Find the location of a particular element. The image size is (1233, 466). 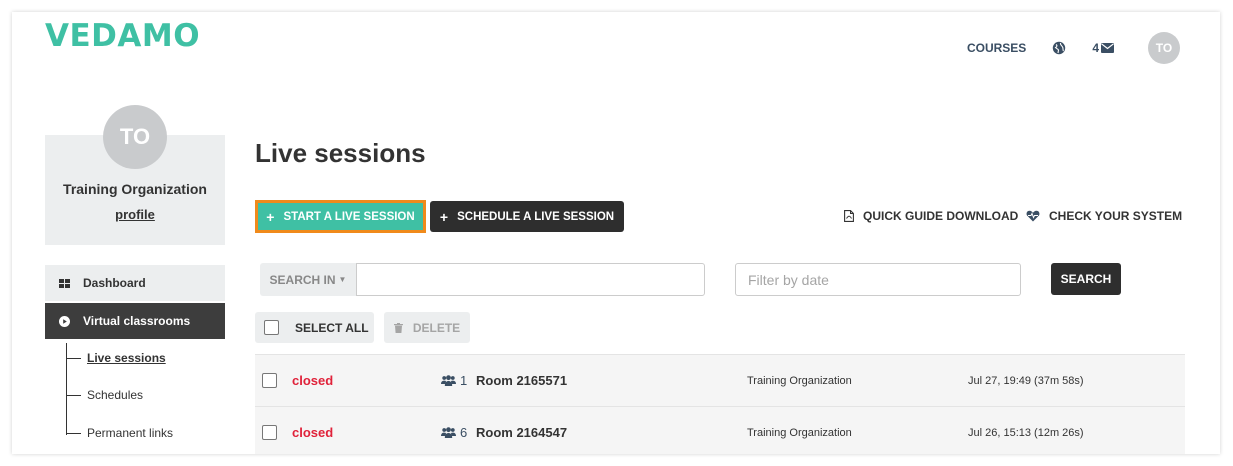

participant-count: 1 is located at coordinates (454, 380).